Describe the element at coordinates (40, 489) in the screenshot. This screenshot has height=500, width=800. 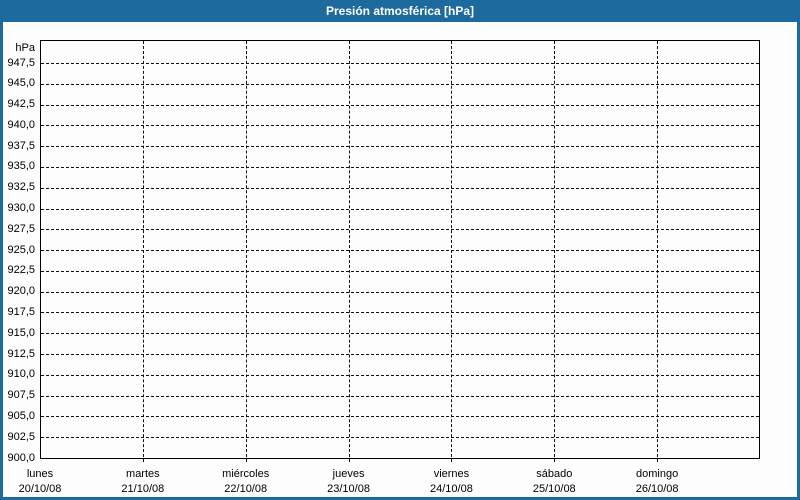
I see `x-tick-date-label: 20/10/08` at that location.